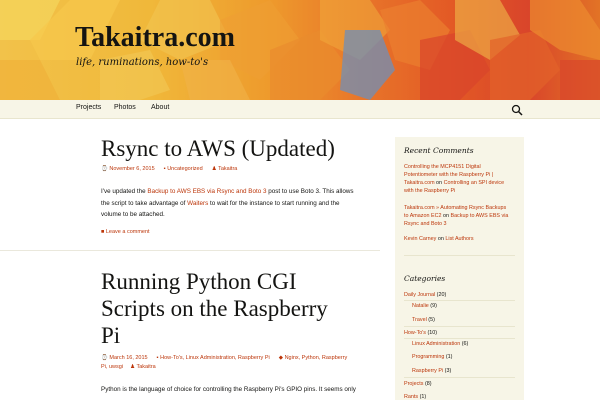 The width and height of the screenshot is (600, 400). What do you see at coordinates (455, 208) in the screenshot?
I see `comment-author-link: Takaitra.com » Automating Rsync Backups` at bounding box center [455, 208].